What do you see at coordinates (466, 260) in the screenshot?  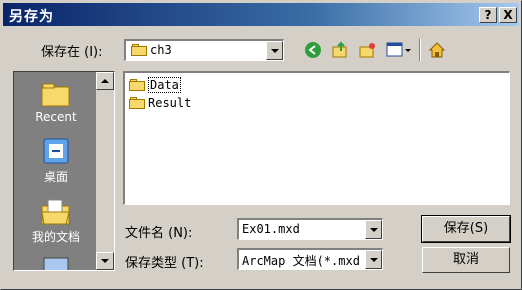 I see `cancel-button: 取消` at bounding box center [466, 260].